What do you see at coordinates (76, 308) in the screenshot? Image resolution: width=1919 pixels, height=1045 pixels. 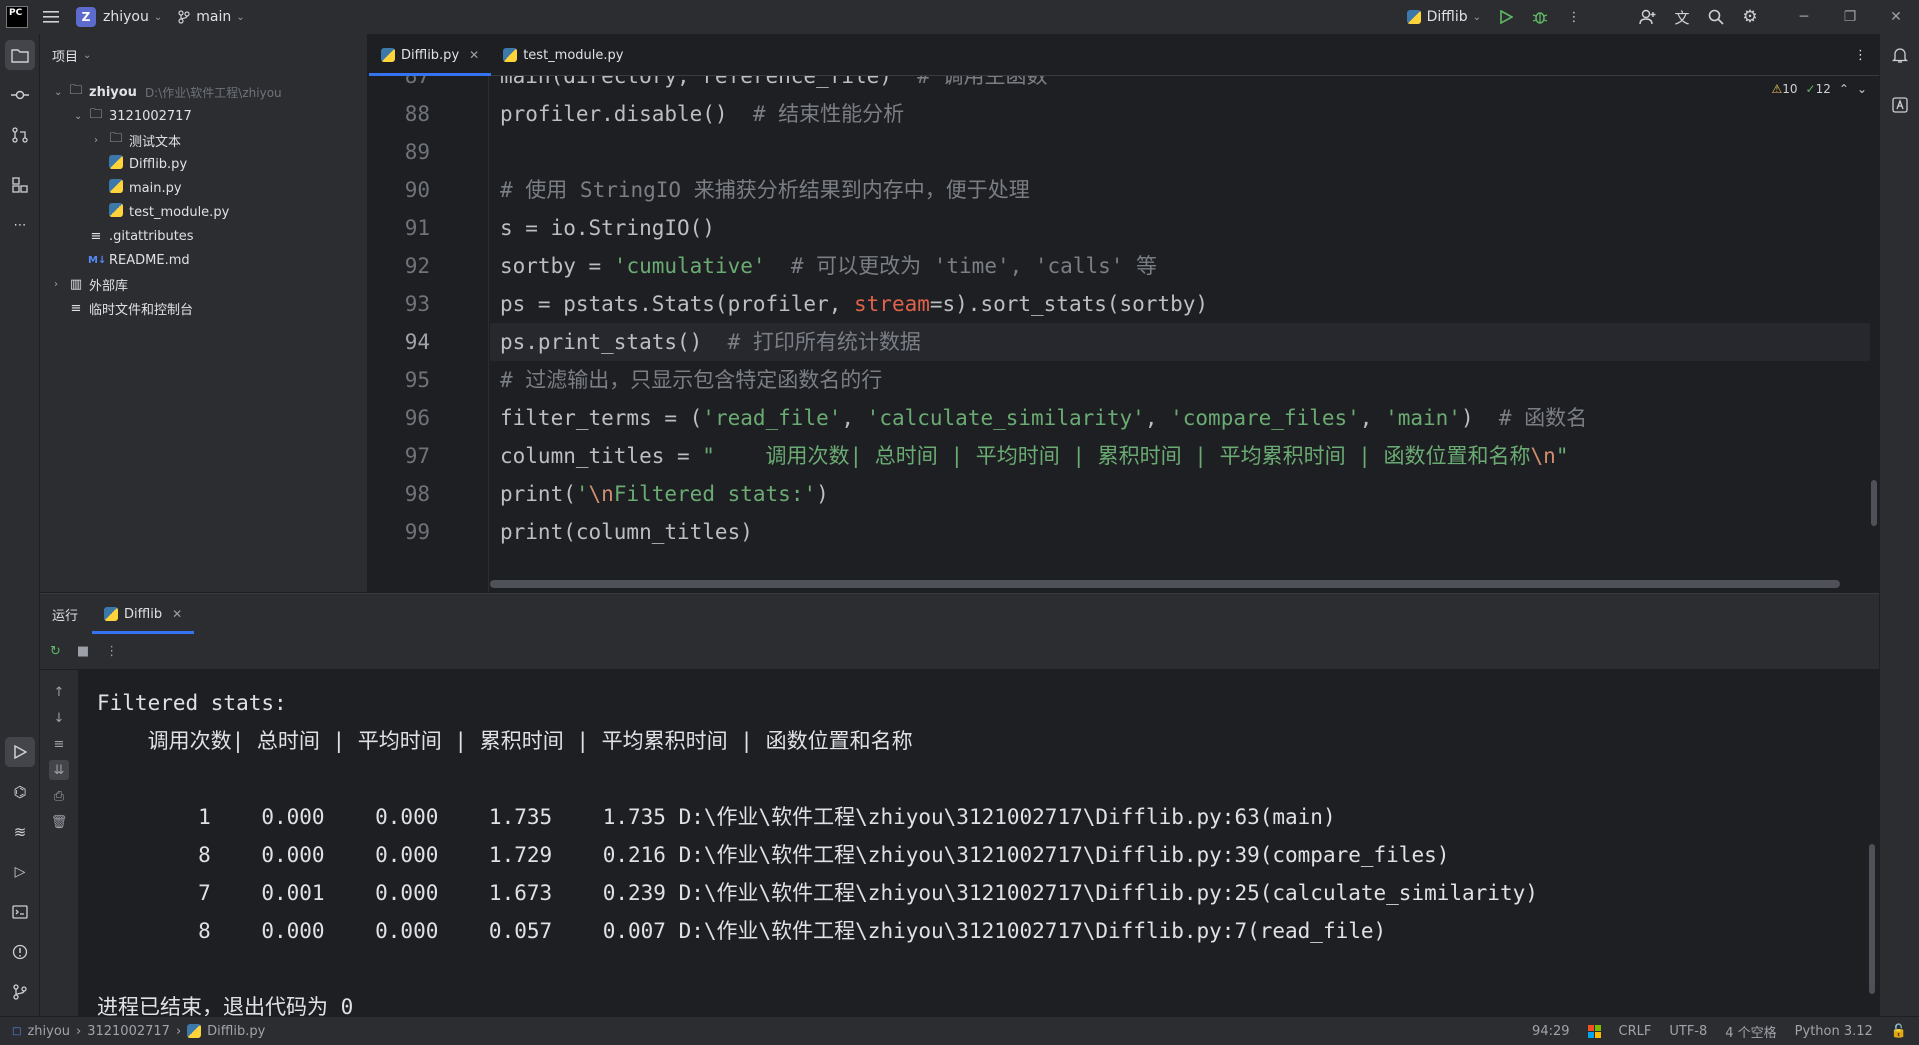 I see `scratch-icon: ≡` at bounding box center [76, 308].